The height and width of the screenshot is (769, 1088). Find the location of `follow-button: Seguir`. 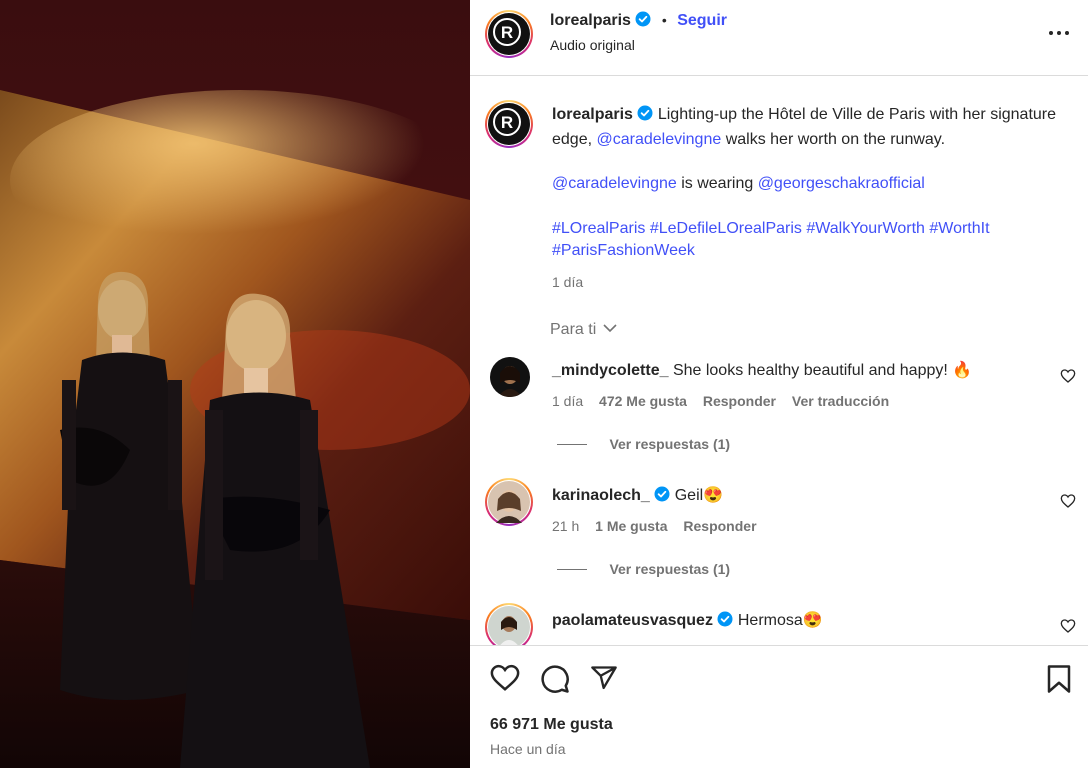

follow-button: Seguir is located at coordinates (702, 20).